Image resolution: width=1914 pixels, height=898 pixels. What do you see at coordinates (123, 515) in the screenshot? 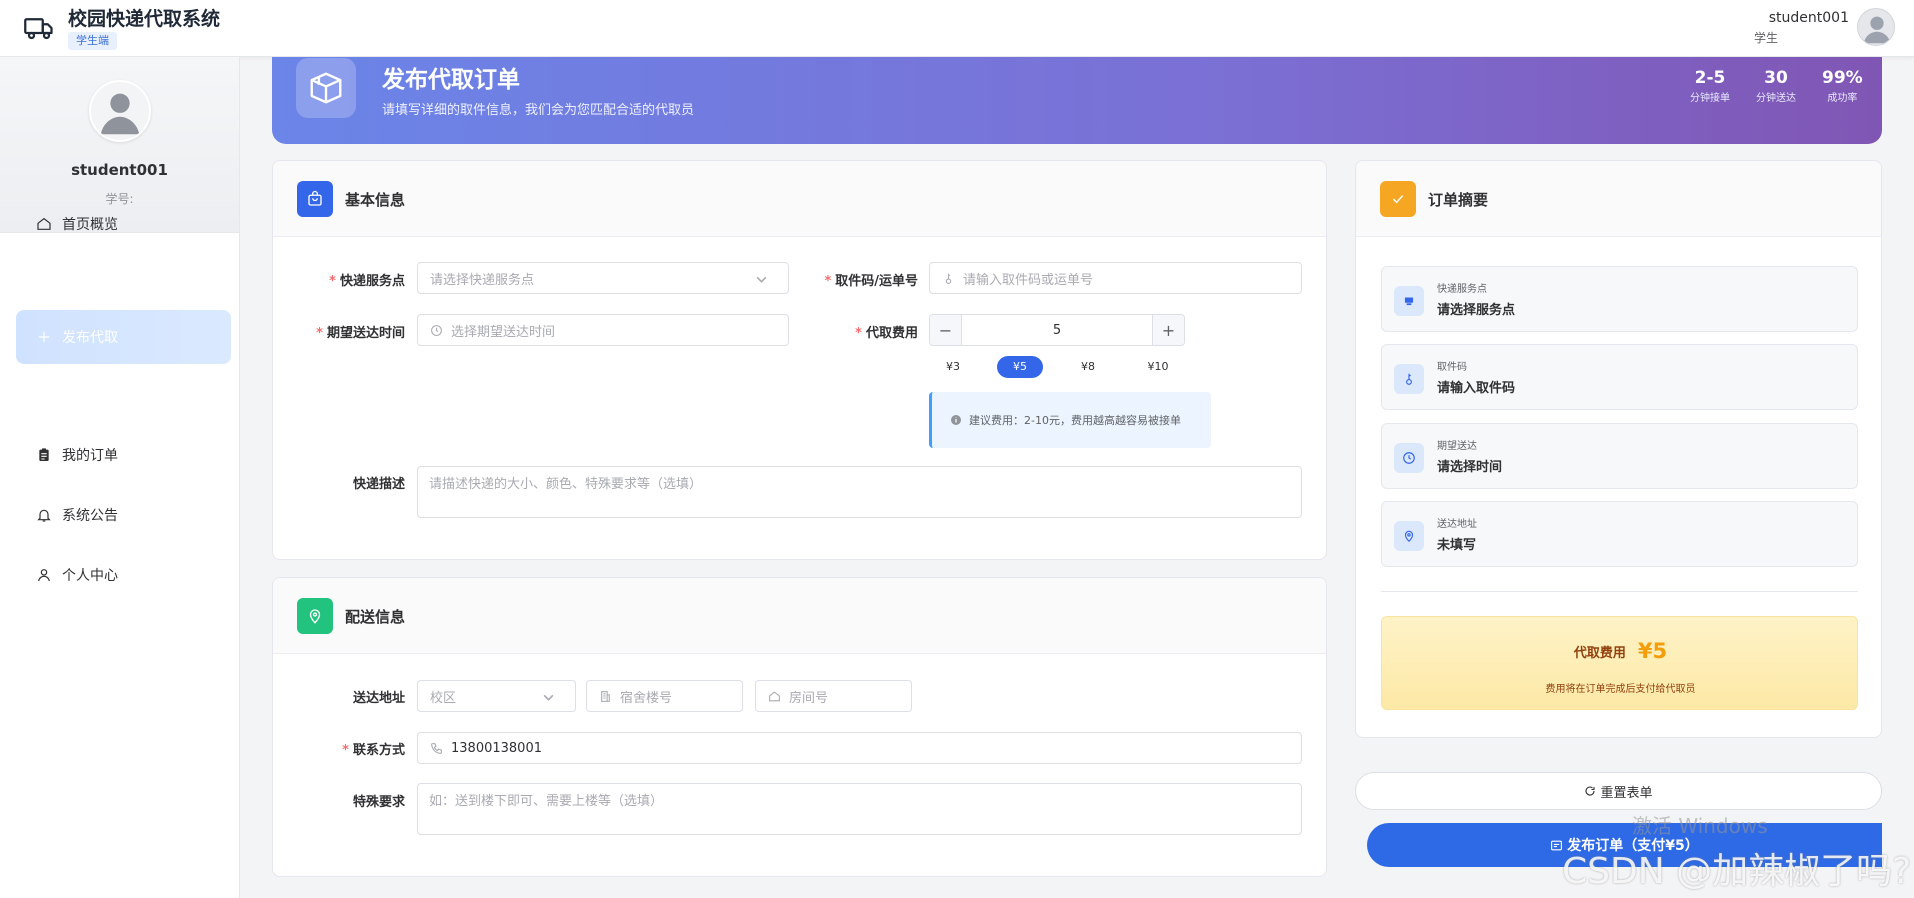
I see `sidebar-item-announcements: 系统公告` at bounding box center [123, 515].